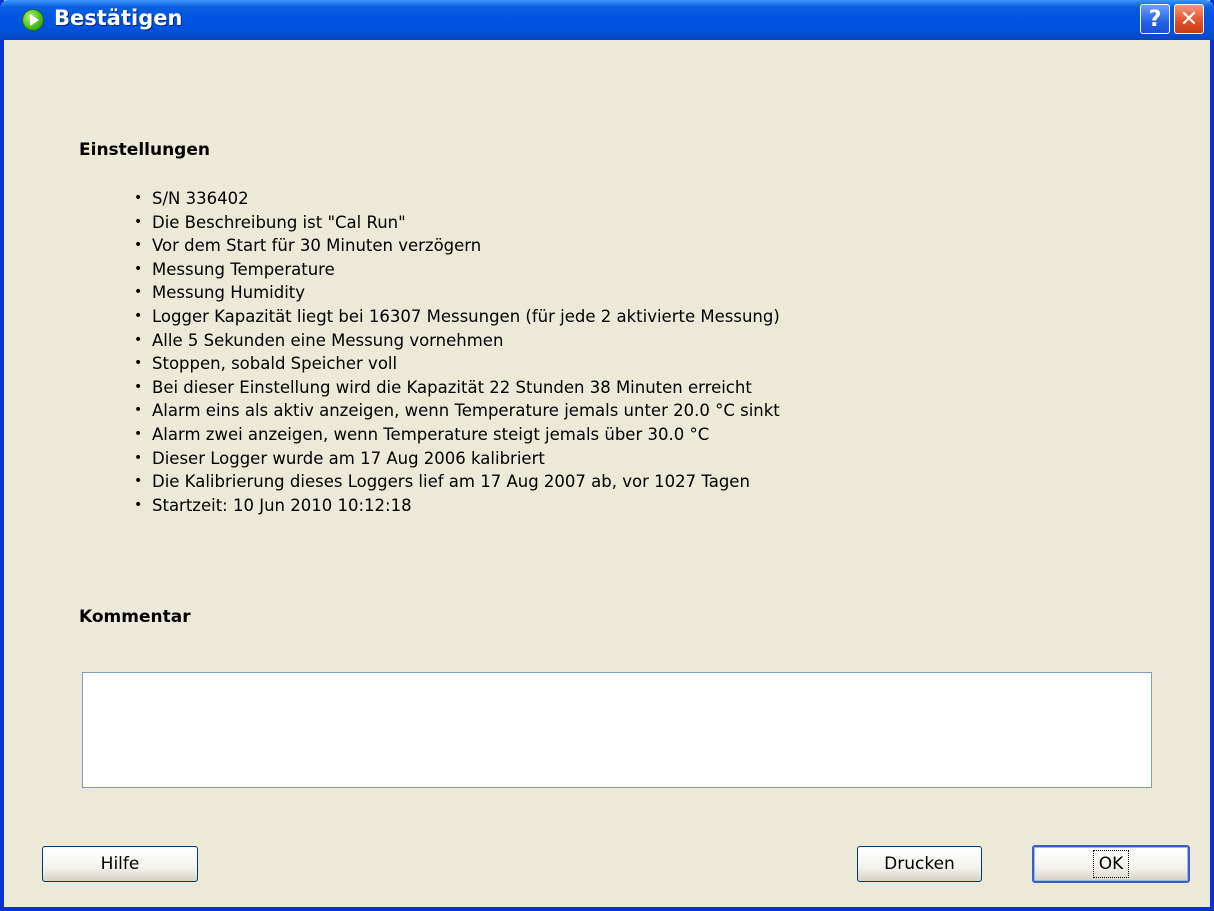 The image size is (1214, 911). Describe the element at coordinates (456, 341) in the screenshot. I see `settings-item: Alle 5 Sekunden eine Messung vornehmen` at that location.